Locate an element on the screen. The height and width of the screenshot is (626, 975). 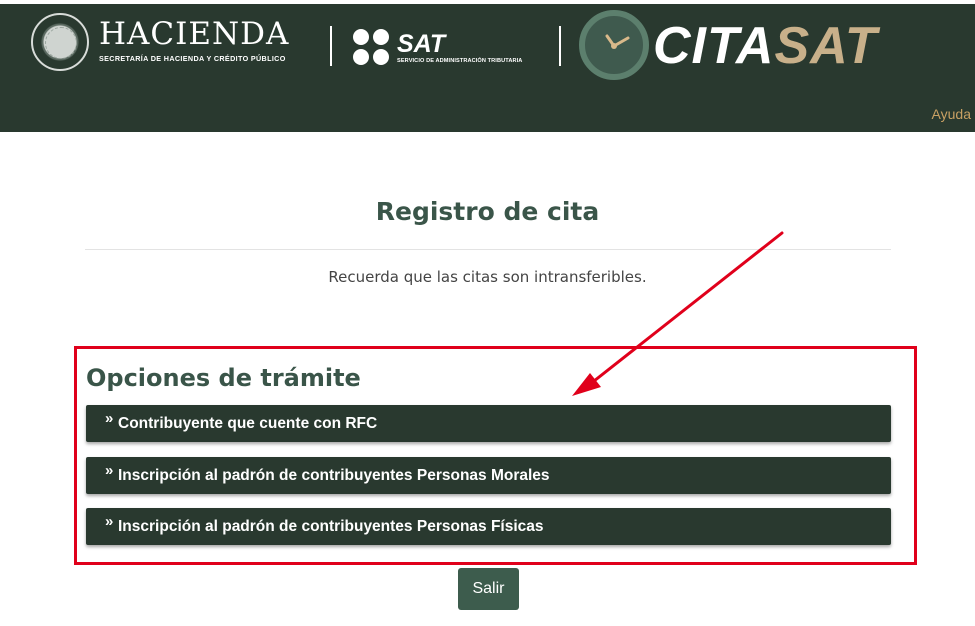
hacienda-subtitle: SECRETARÍA DE HACIENDA Y CRÉDITO PÚBLICO is located at coordinates (192, 58).